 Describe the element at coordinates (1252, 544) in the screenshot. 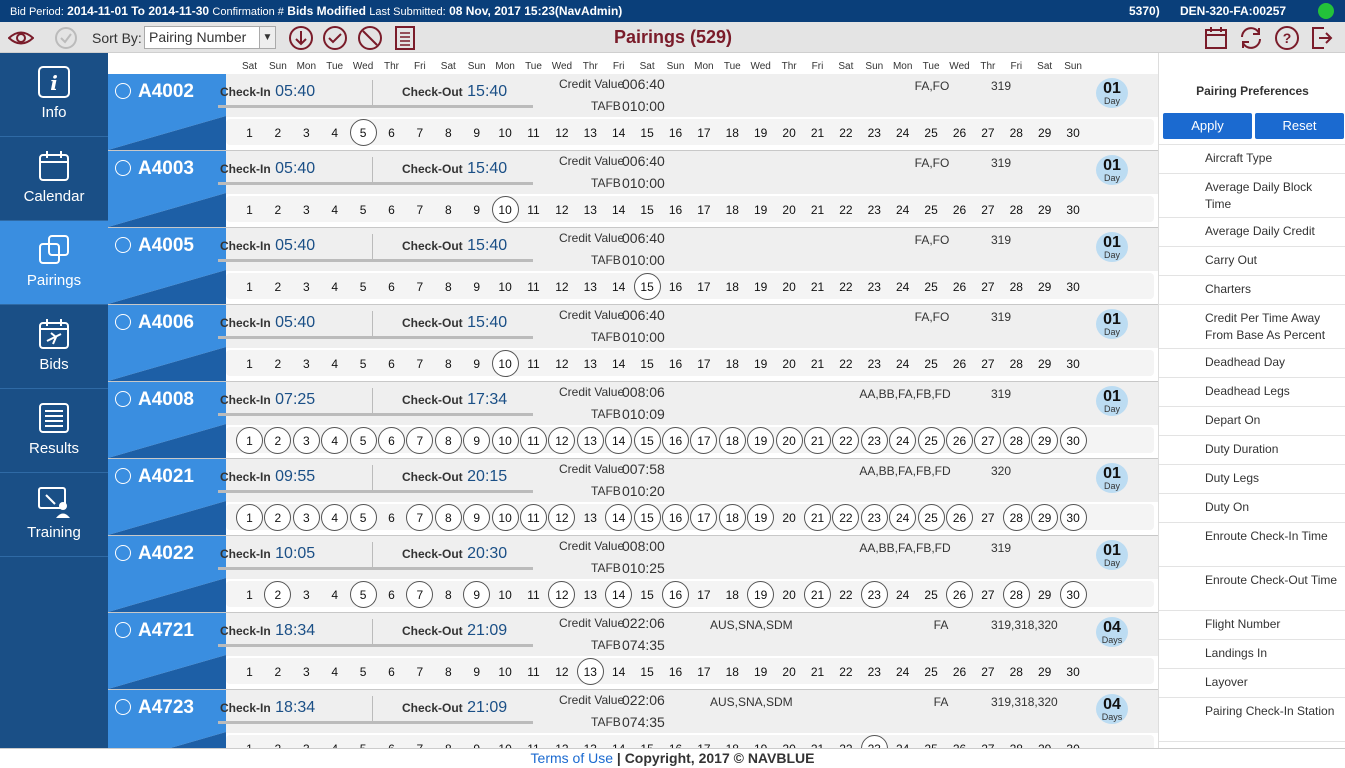

I see `preference-item: Enroute Check-In Time` at that location.